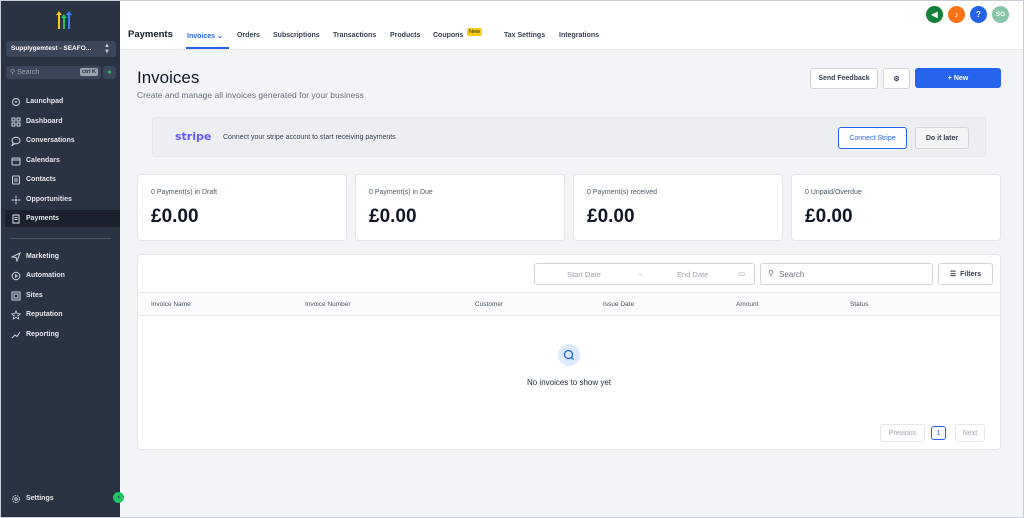 This screenshot has width=1024, height=518. Describe the element at coordinates (43, 256) in the screenshot. I see `sidebar-item-label: Marketing` at that location.